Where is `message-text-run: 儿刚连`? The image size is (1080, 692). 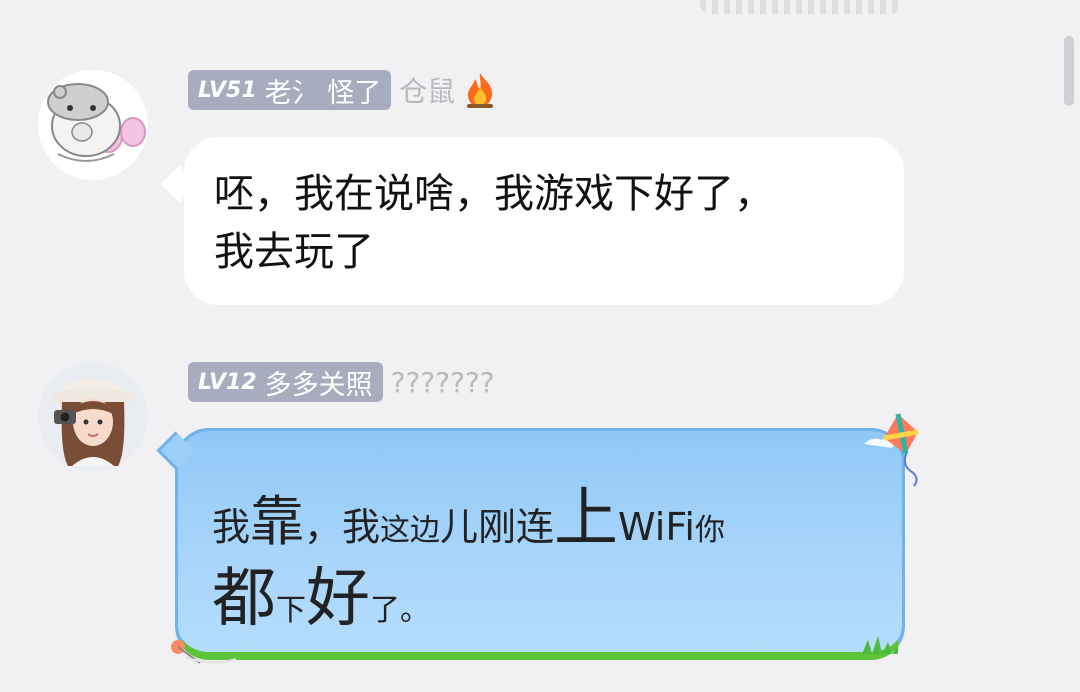
message-text-run: 儿刚连 is located at coordinates (497, 527).